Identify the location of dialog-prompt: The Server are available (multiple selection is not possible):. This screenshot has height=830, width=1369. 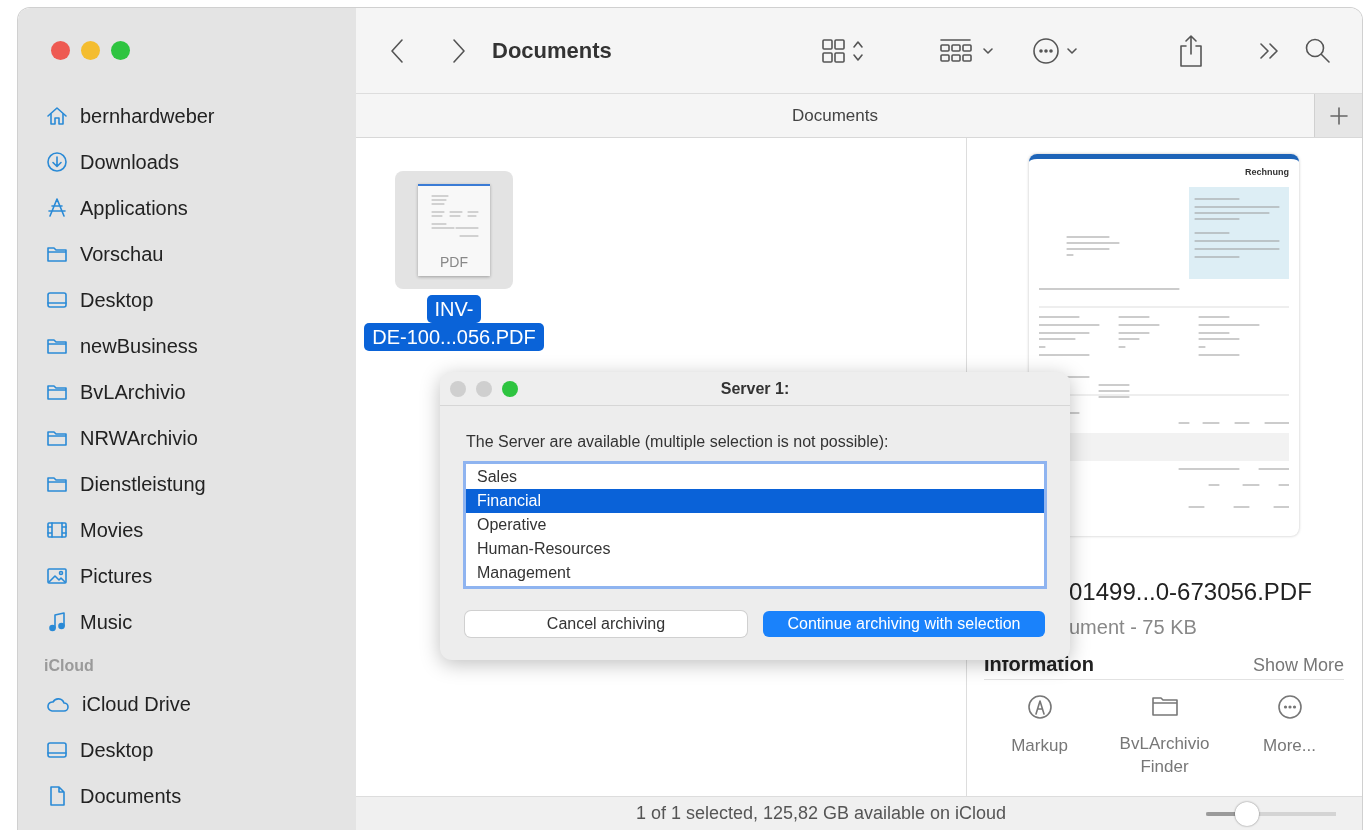
(678, 442).